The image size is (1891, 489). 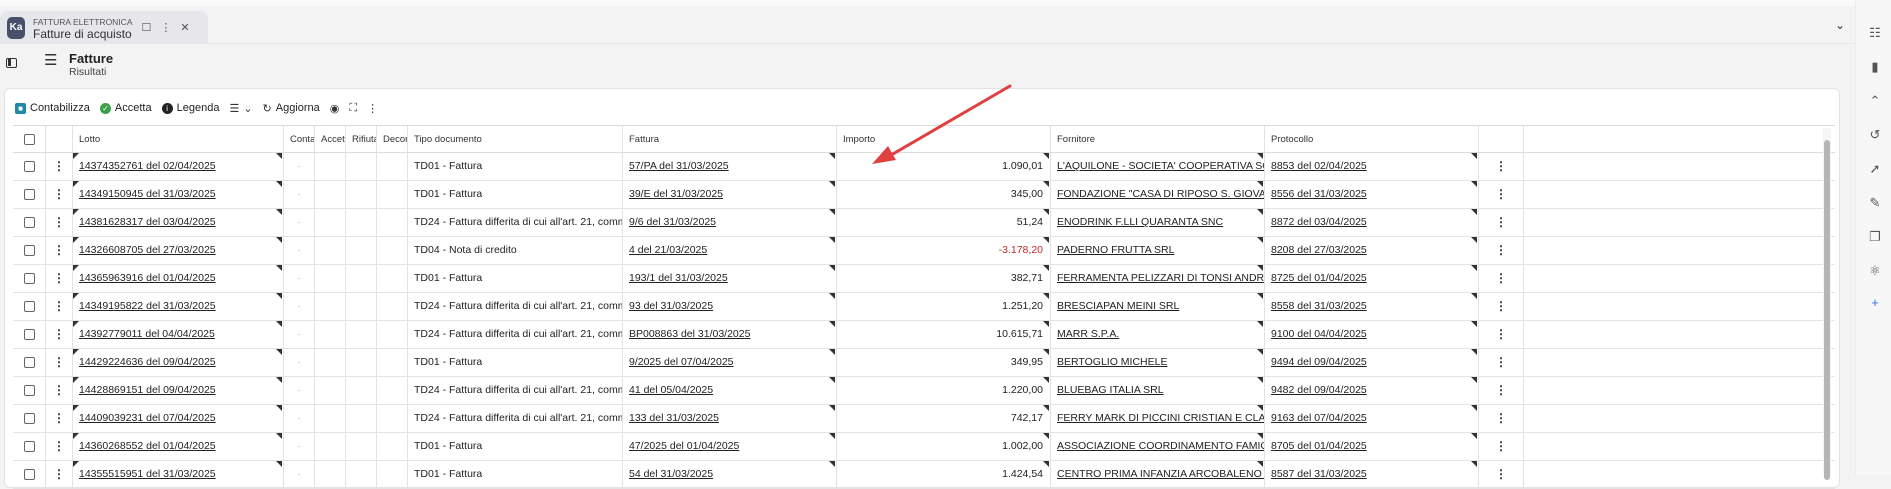 What do you see at coordinates (676, 194) in the screenshot?
I see `cell-fattura-value: 39/E del 31/03/2025` at bounding box center [676, 194].